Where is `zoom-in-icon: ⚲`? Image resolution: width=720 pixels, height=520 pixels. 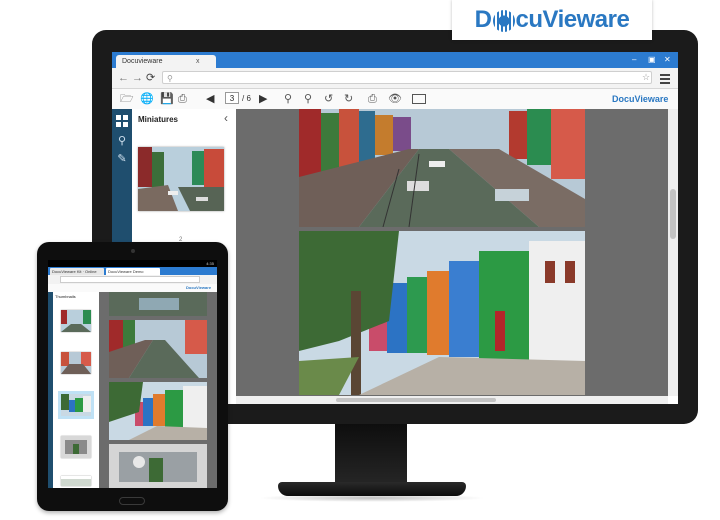 zoom-in-icon: ⚲ is located at coordinates (308, 99).